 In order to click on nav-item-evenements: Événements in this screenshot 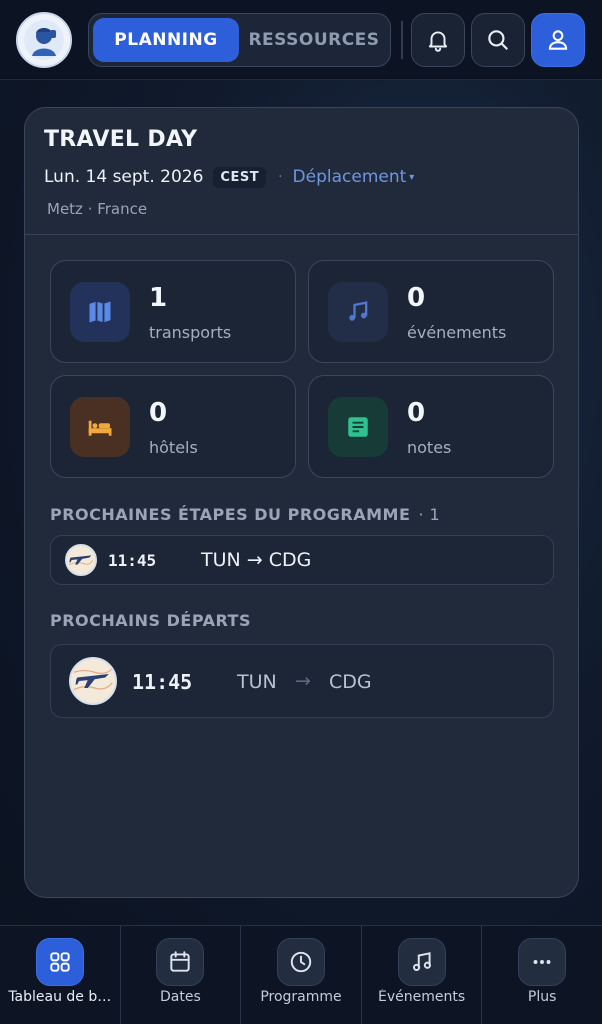, I will do `click(422, 975)`.